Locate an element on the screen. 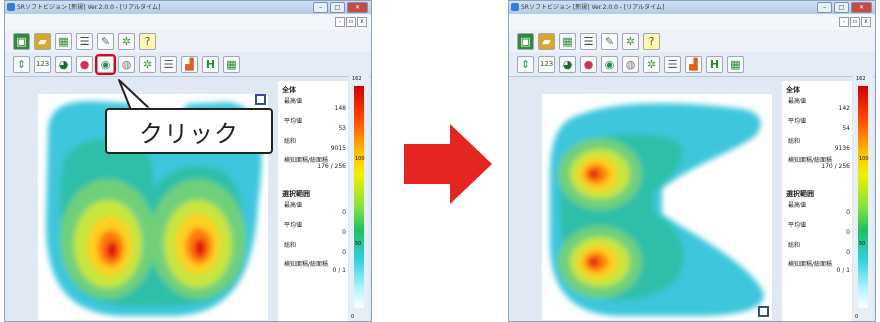 Image resolution: width=880 pixels, height=322 pixels. color-scale: 162 100 50 0 is located at coordinates (359, 198).